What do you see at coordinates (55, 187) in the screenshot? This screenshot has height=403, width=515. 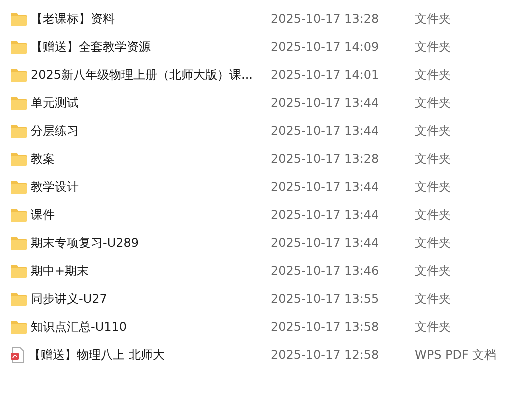 I see `file-name: 教学设计` at bounding box center [55, 187].